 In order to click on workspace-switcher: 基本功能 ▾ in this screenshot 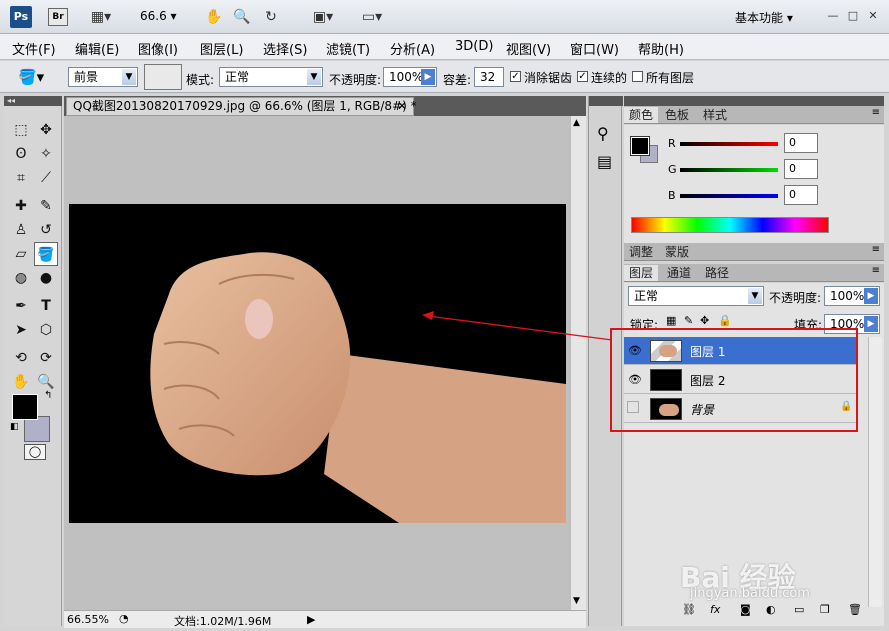, I will do `click(764, 17)`.